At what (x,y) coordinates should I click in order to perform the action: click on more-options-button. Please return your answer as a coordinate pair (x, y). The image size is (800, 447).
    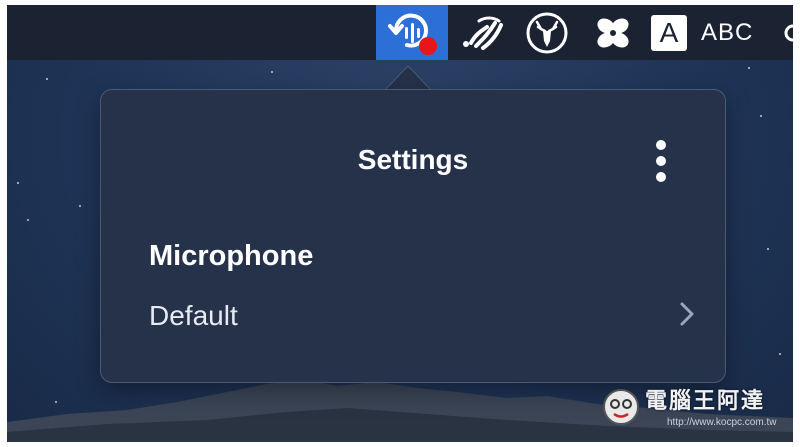
    Looking at the image, I should click on (661, 161).